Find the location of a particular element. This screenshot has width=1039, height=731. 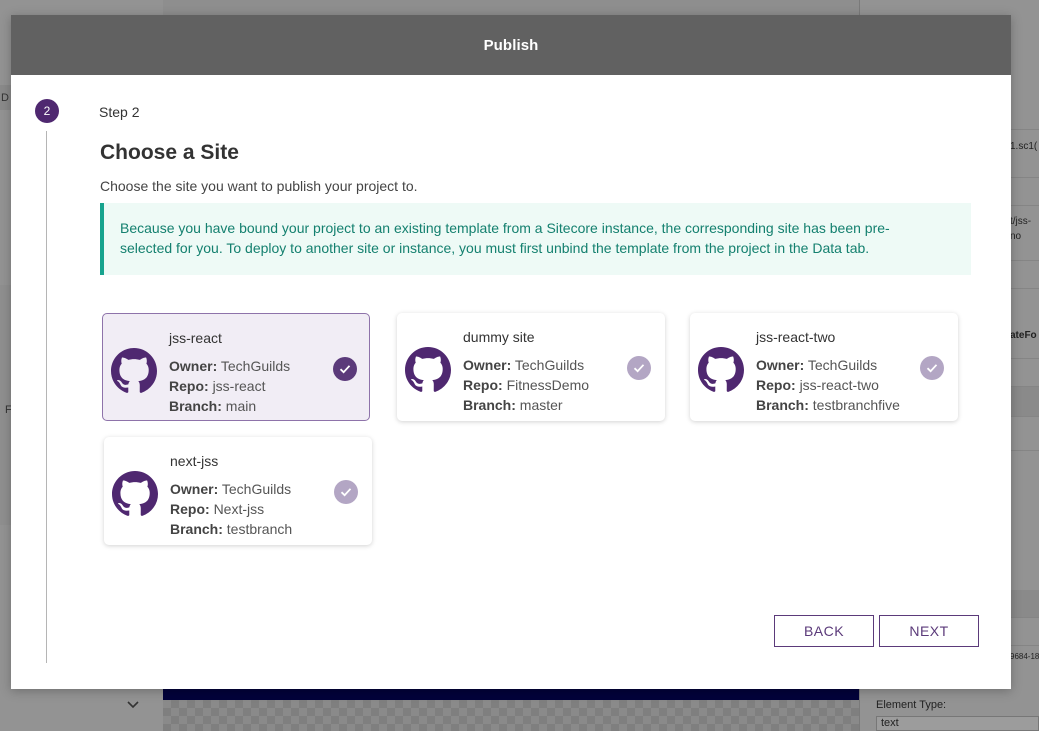

left-panel-text: D is located at coordinates (5, 98).